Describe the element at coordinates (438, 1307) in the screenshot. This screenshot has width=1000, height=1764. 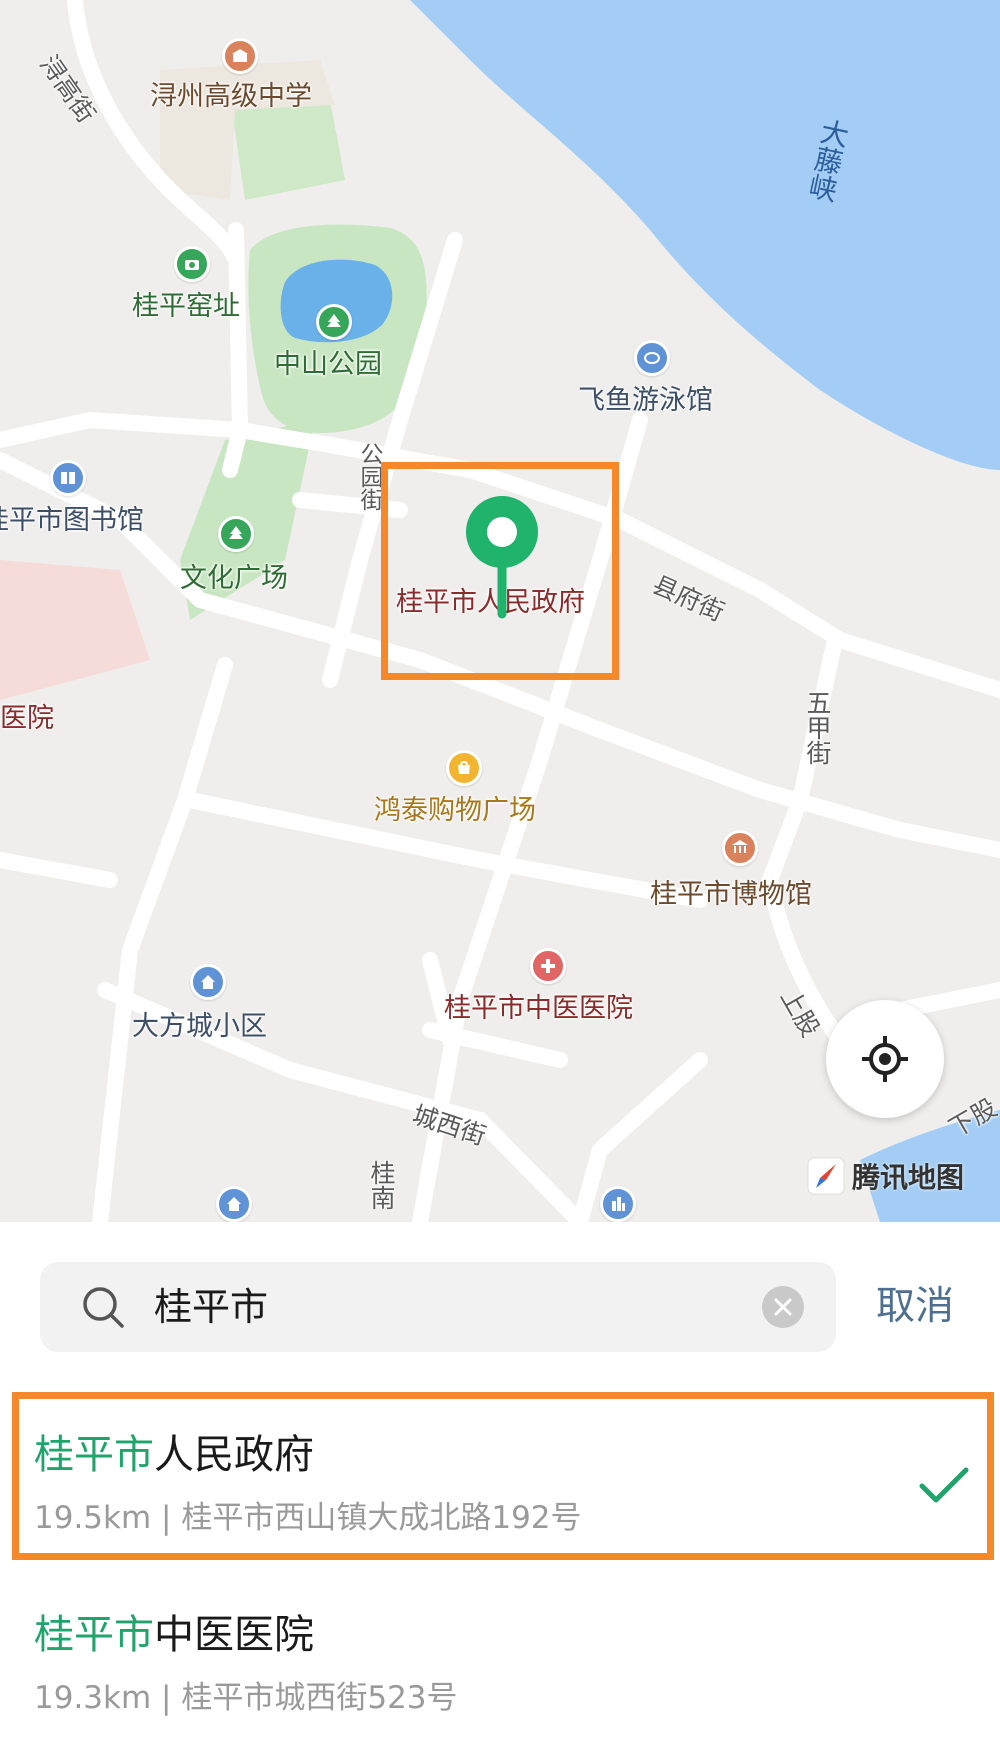
I see `search-bar: 桂平市` at that location.